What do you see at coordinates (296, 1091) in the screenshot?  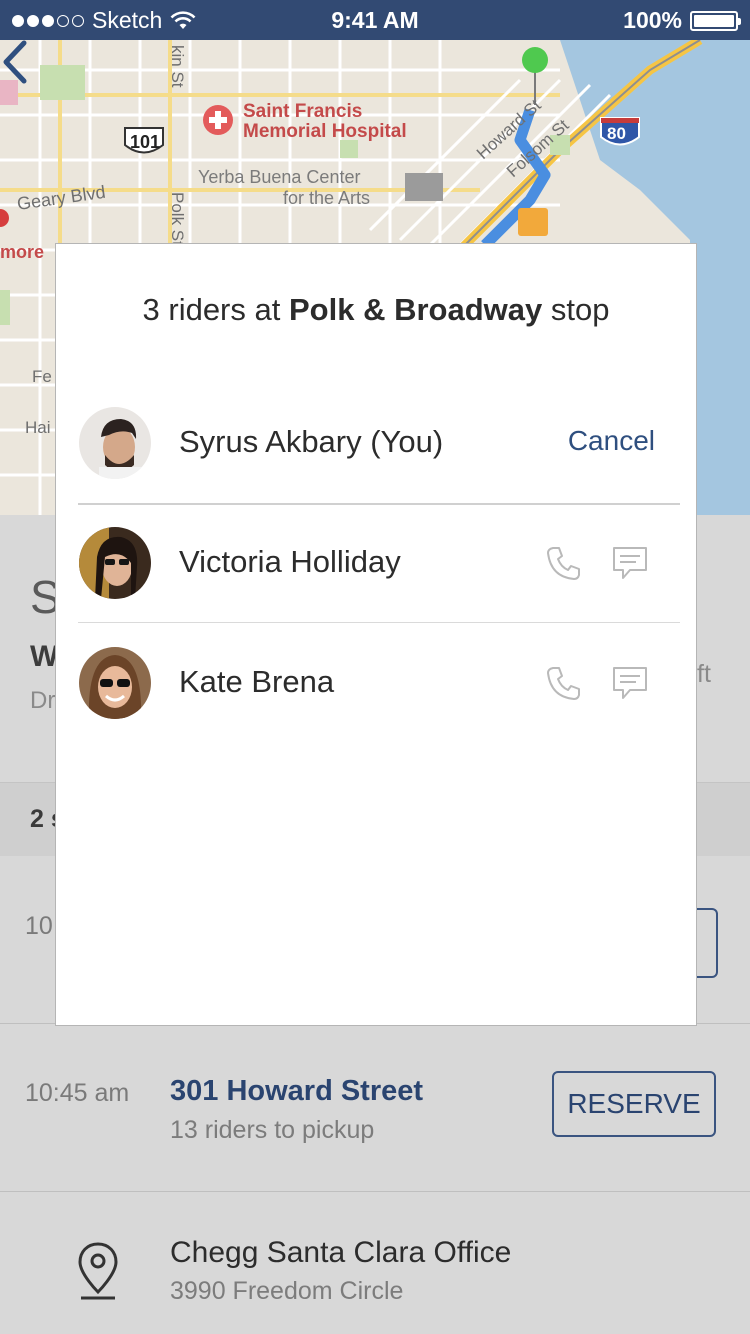 I see `stop-title: 301 Howard Street` at bounding box center [296, 1091].